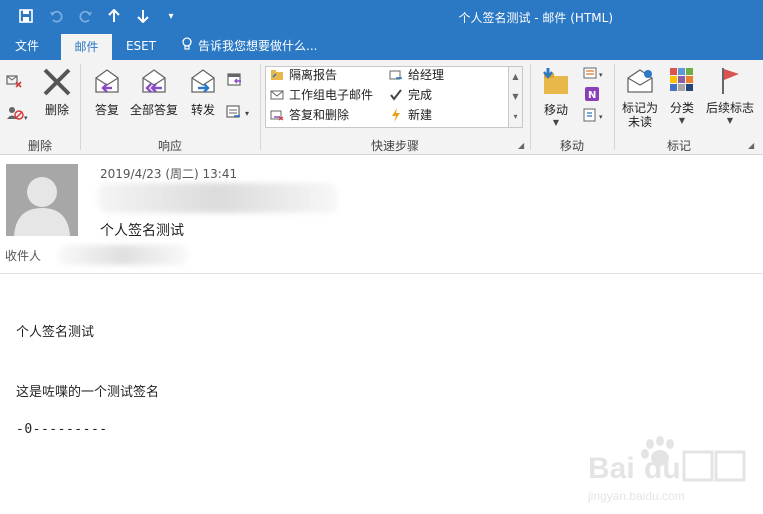 Image resolution: width=763 pixels, height=514 pixels. Describe the element at coordinates (218, 198) in the screenshot. I see `redacted-sender` at that location.